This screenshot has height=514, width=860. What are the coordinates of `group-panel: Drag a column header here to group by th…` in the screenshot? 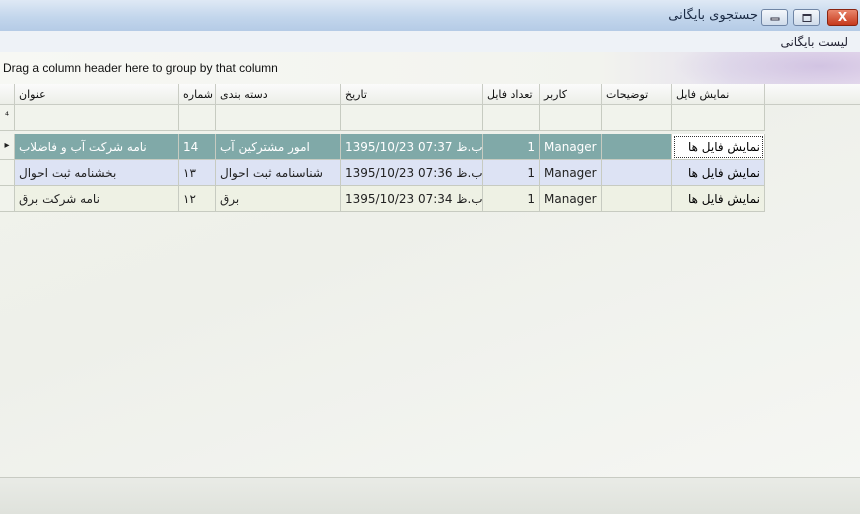 It's located at (430, 68).